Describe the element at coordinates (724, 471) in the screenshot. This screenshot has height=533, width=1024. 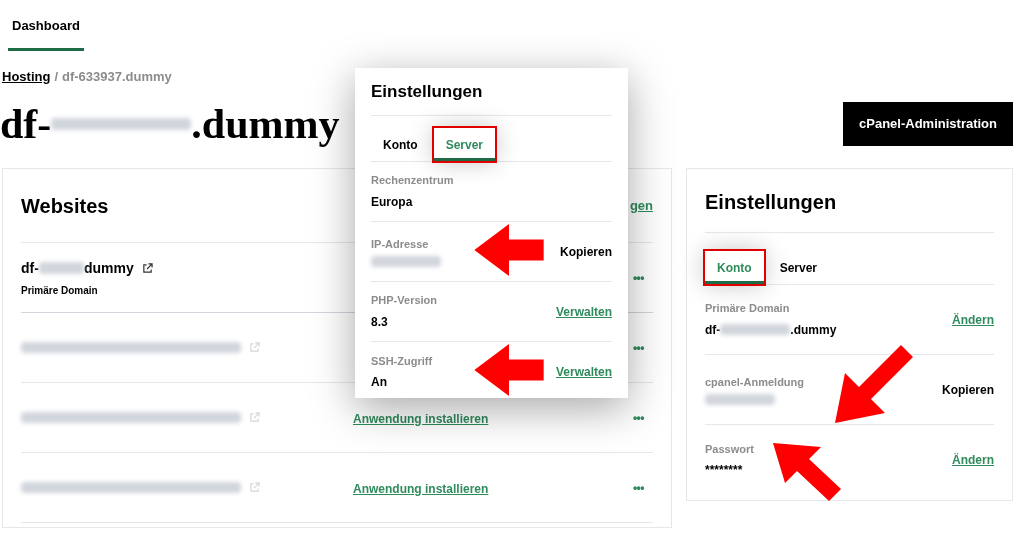
I see `field-value: ********` at that location.